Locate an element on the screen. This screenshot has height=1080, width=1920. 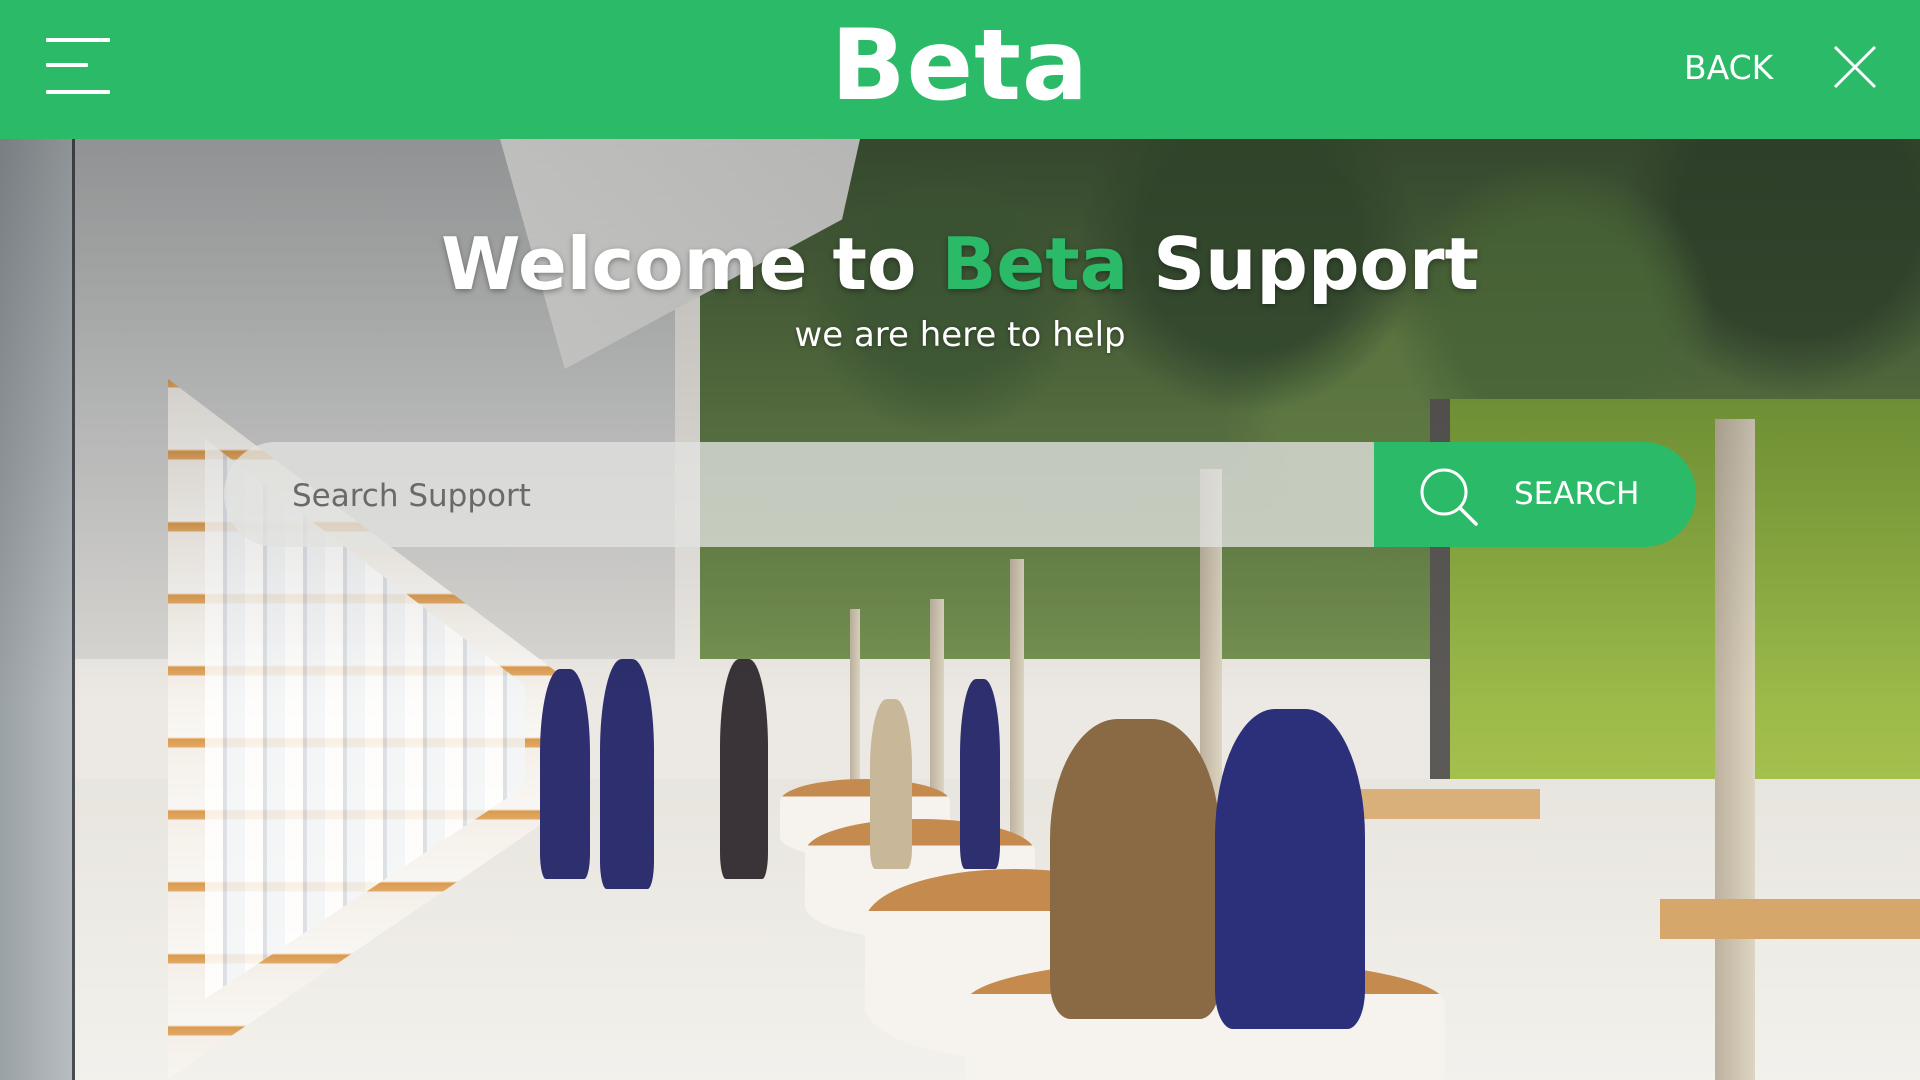
tagline: we are here to help is located at coordinates (960, 335).